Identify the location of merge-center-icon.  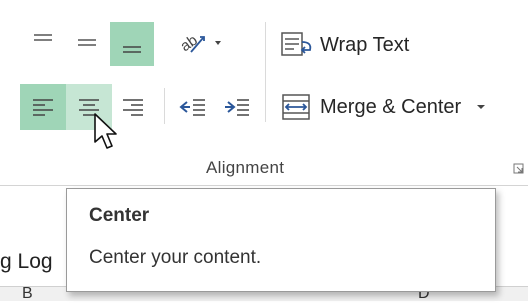
(296, 107).